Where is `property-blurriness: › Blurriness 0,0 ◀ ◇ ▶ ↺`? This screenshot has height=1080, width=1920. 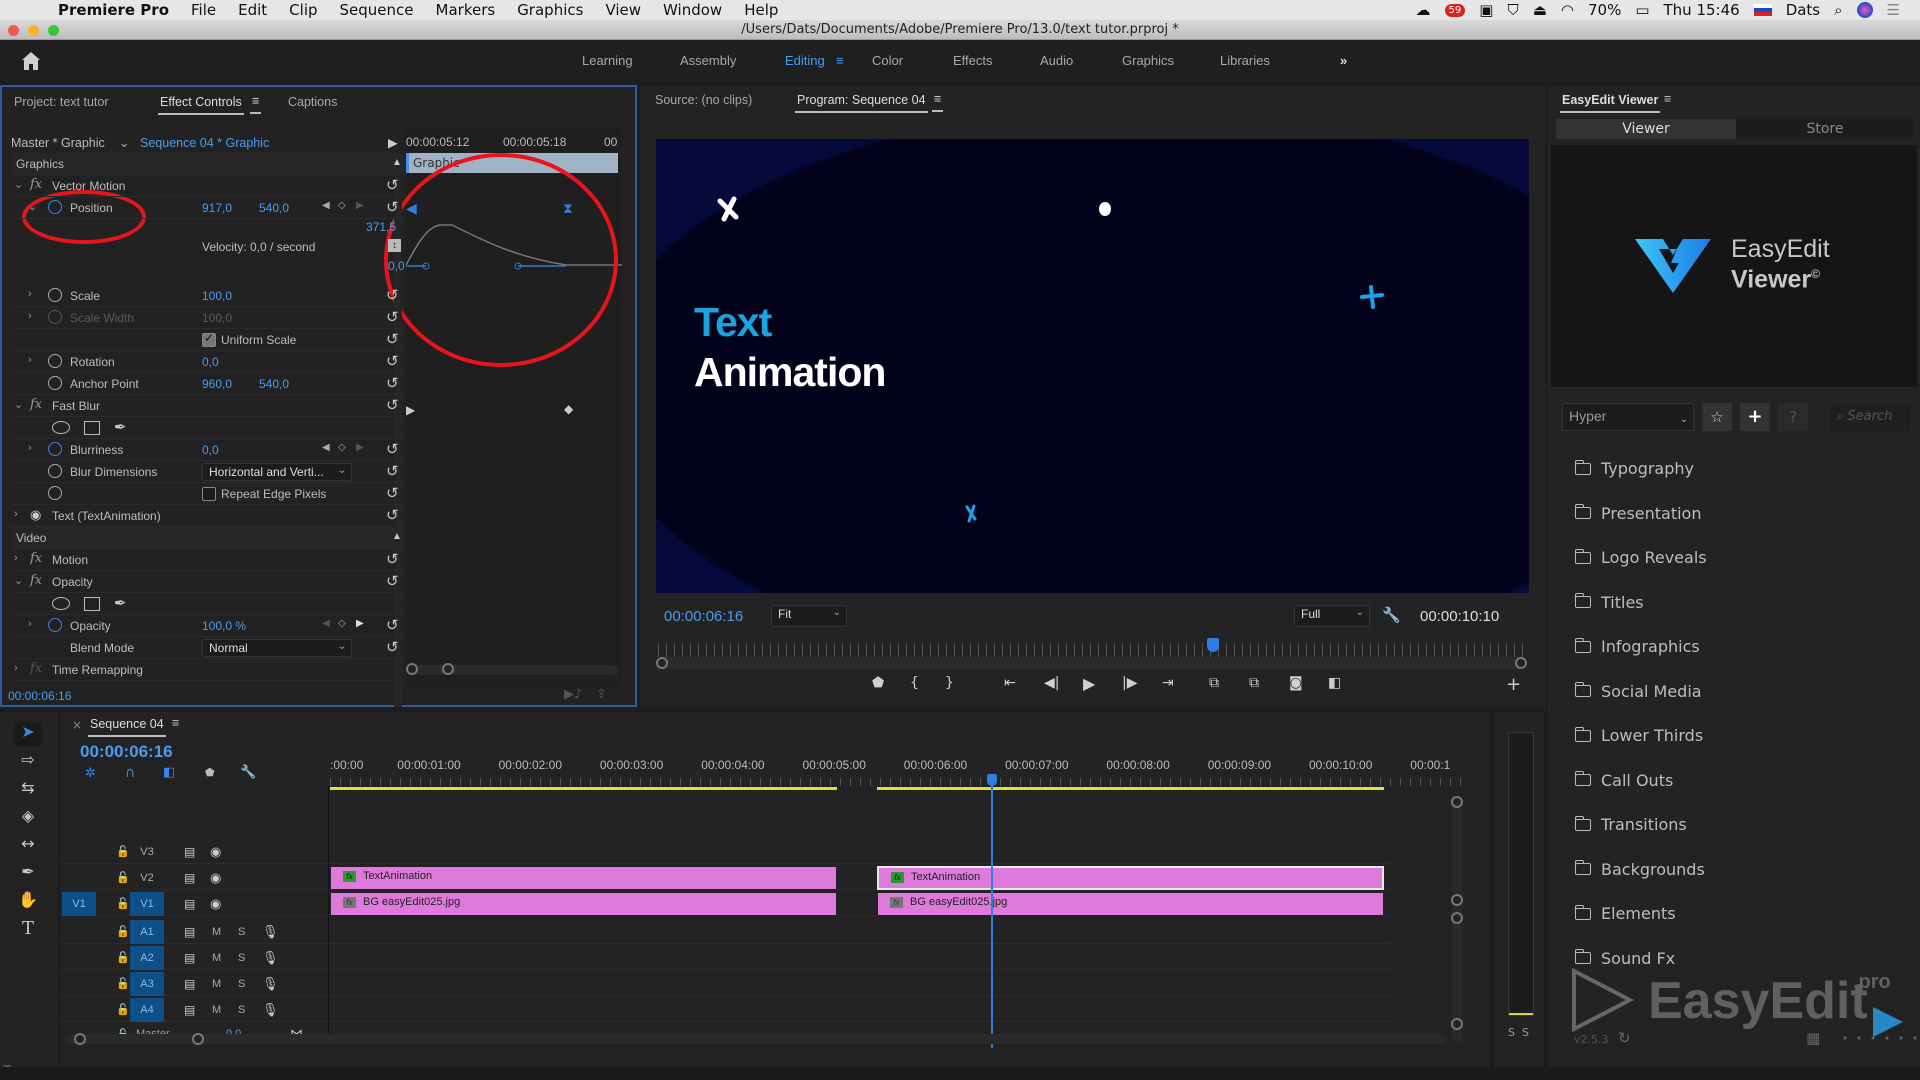 property-blurriness: › Blurriness 0,0 ◀ ◇ ▶ ↺ is located at coordinates (208, 450).